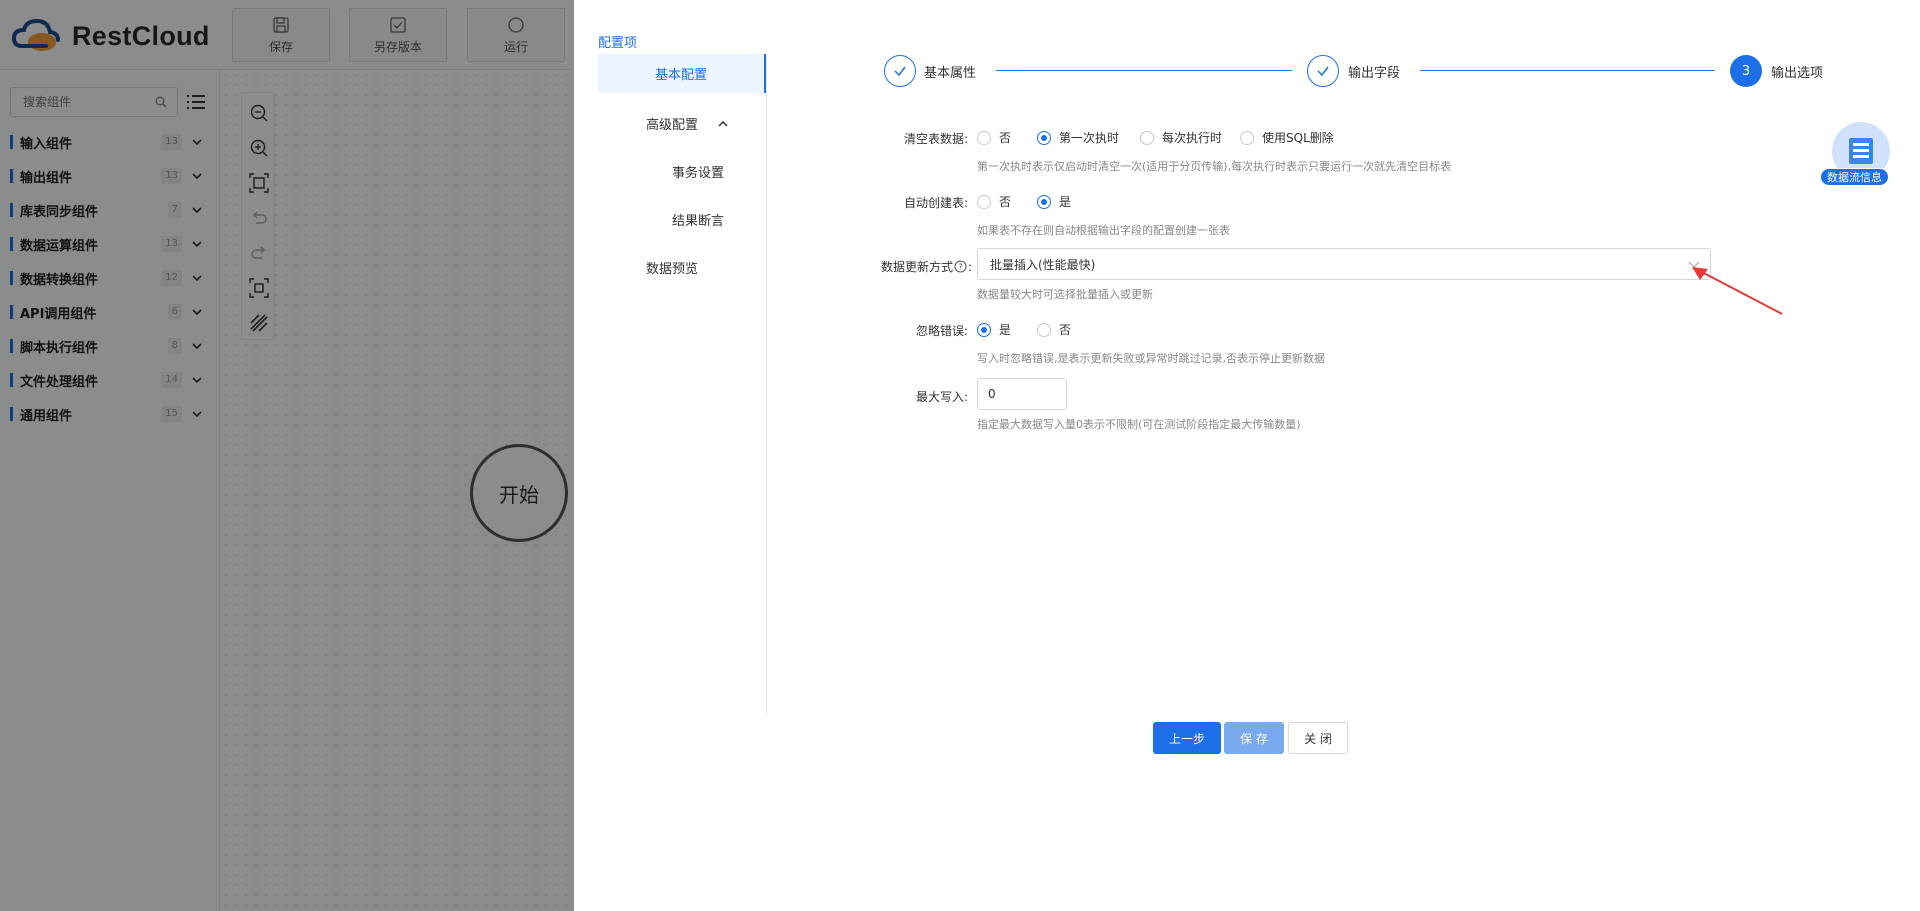 Image resolution: width=1920 pixels, height=911 pixels. I want to click on auto-create-option-yes: 是, so click(1054, 201).